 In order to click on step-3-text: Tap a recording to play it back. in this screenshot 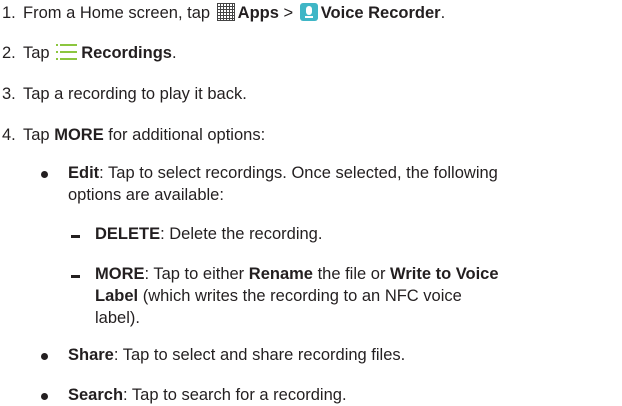, I will do `click(135, 94)`.